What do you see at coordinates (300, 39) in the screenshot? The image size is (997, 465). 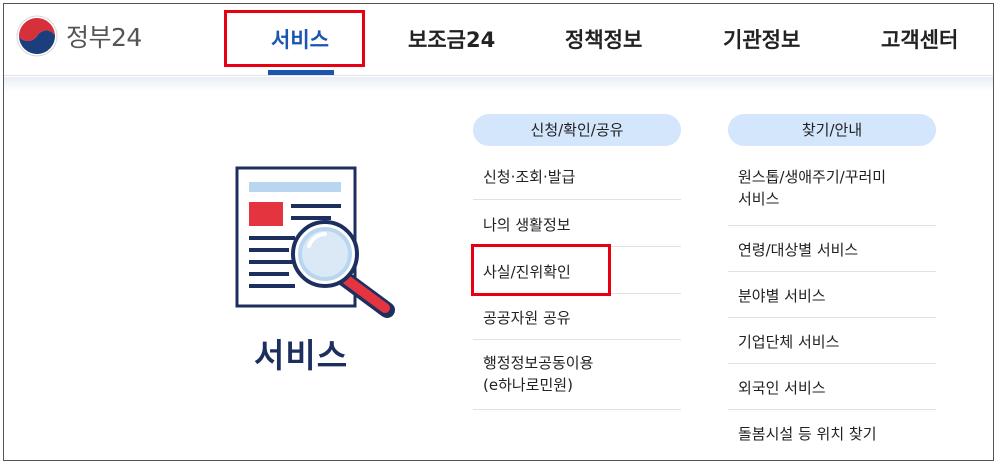 I see `nav-service: 서비스` at bounding box center [300, 39].